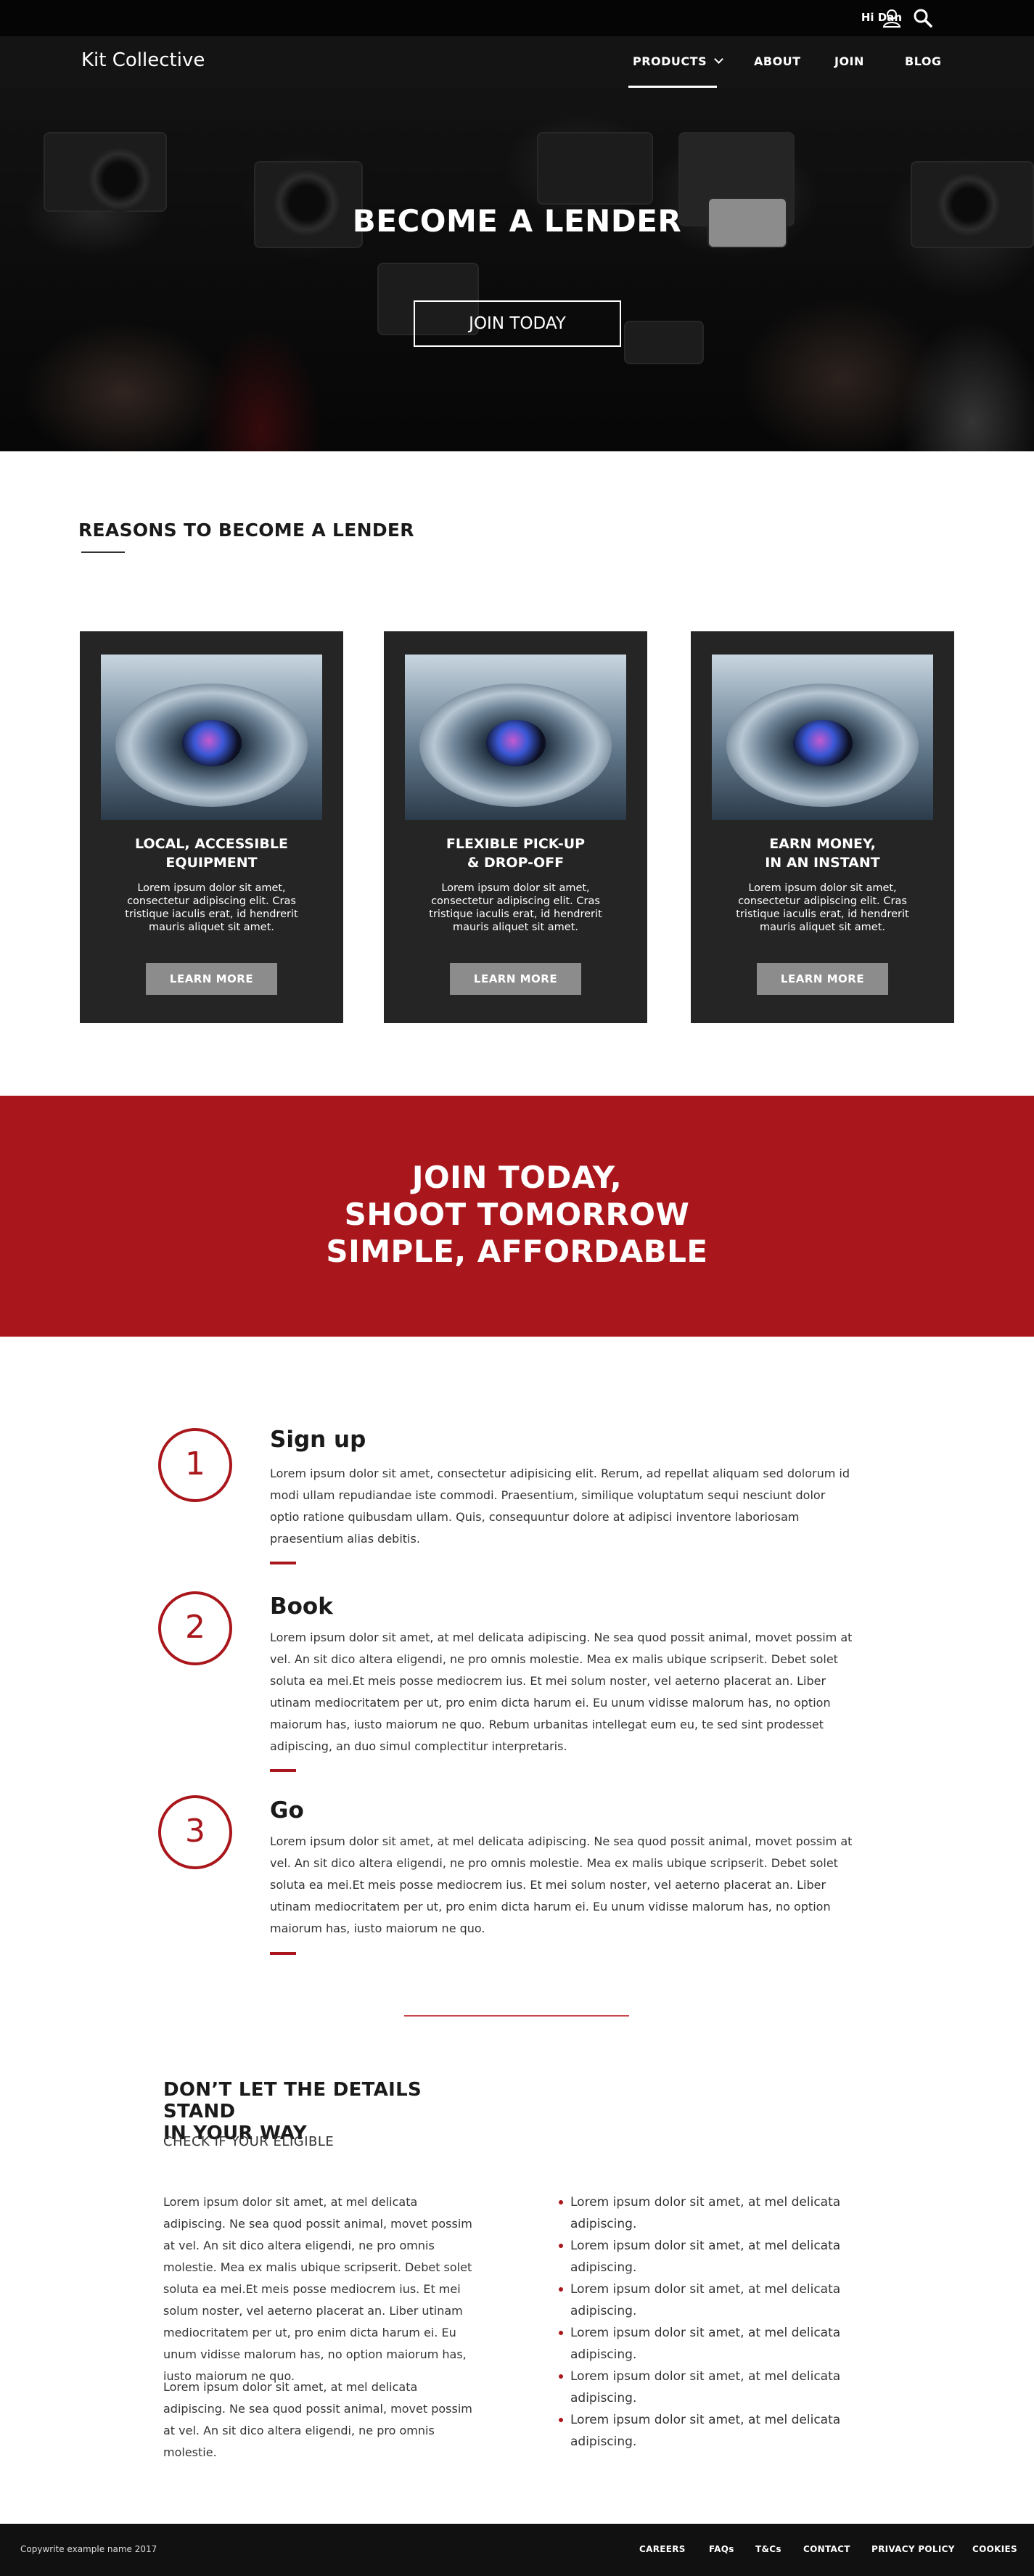 The width and height of the screenshot is (1034, 2576). Describe the element at coordinates (515, 853) in the screenshot. I see `card-title: FLEXIBLE PICK-UP & DROP-OFF` at that location.